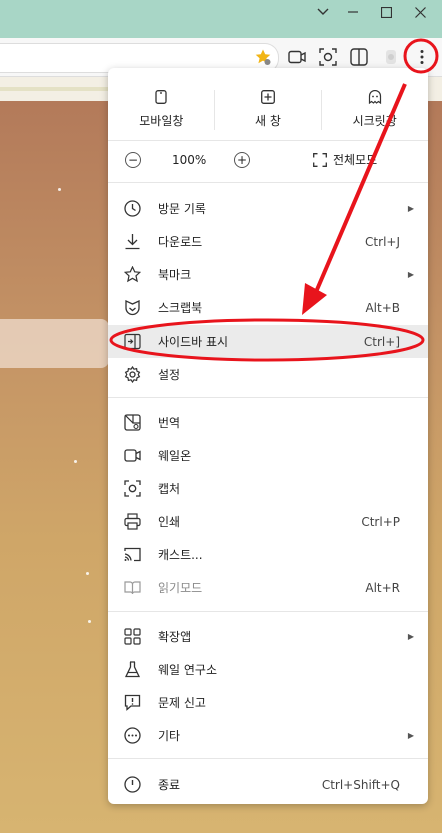 Image resolution: width=442 pixels, height=833 pixels. I want to click on more-icon, so click(132, 736).